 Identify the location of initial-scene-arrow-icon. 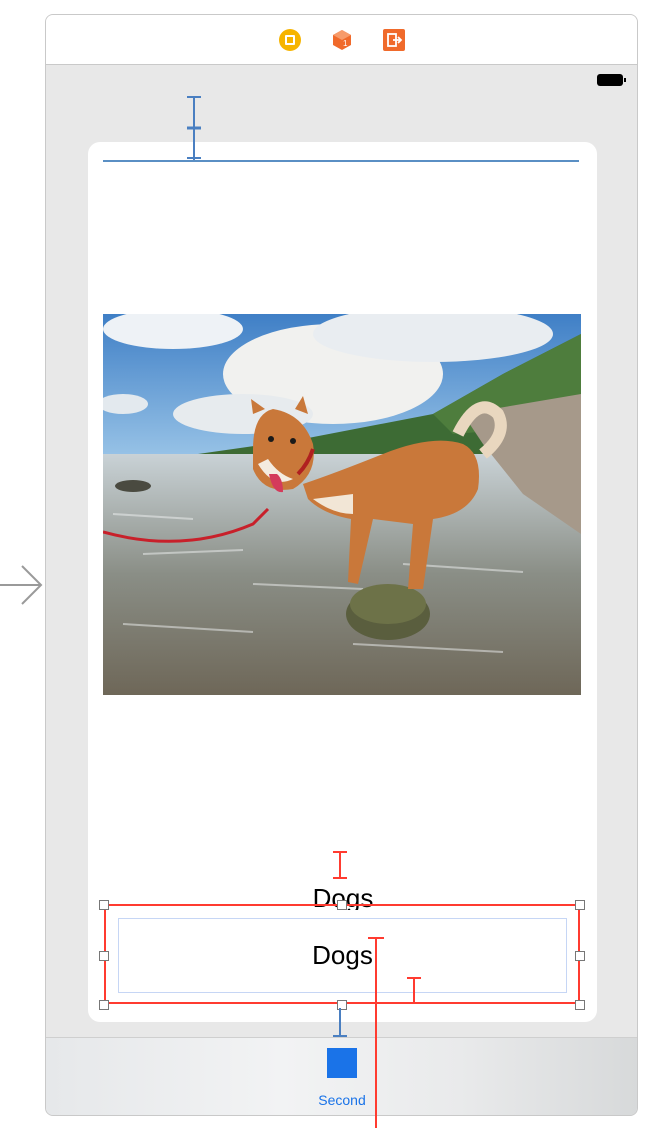
(21, 585).